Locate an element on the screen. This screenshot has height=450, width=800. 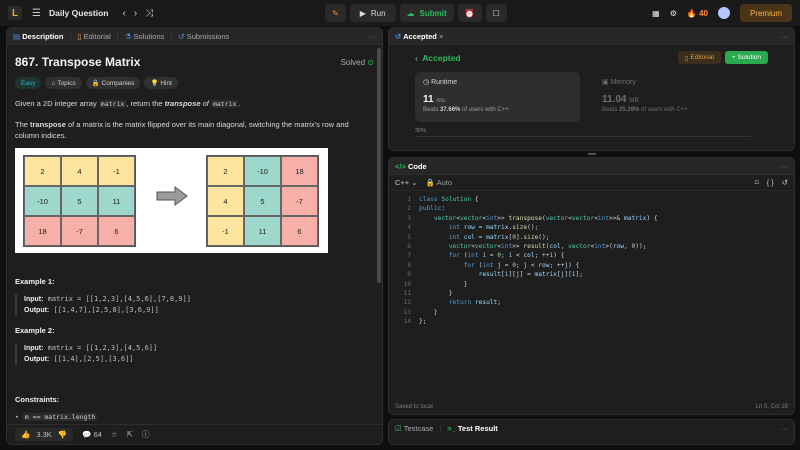
companies-tag: 🔒 Companies is located at coordinates (113, 83).